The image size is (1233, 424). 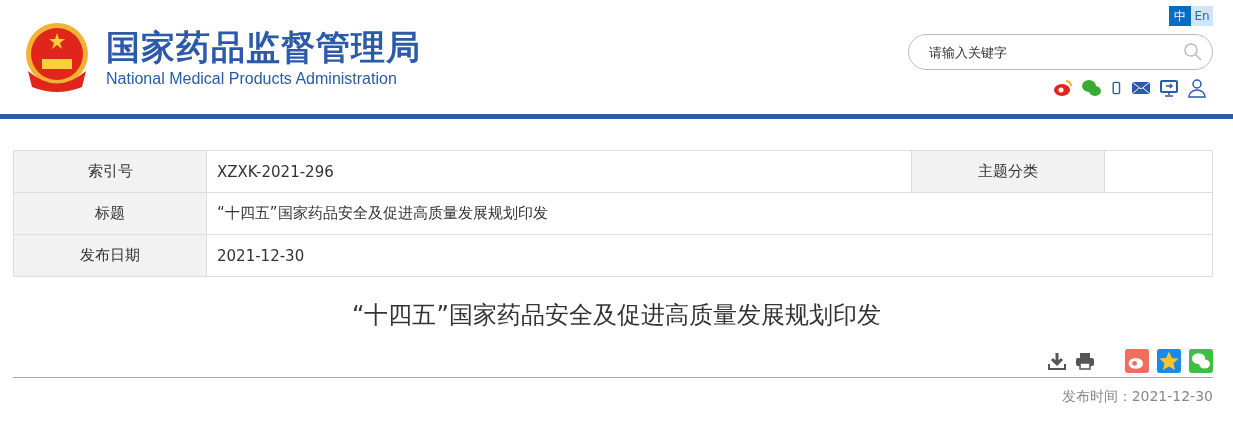 I want to click on weibo-share-icon, so click(x=1137, y=361).